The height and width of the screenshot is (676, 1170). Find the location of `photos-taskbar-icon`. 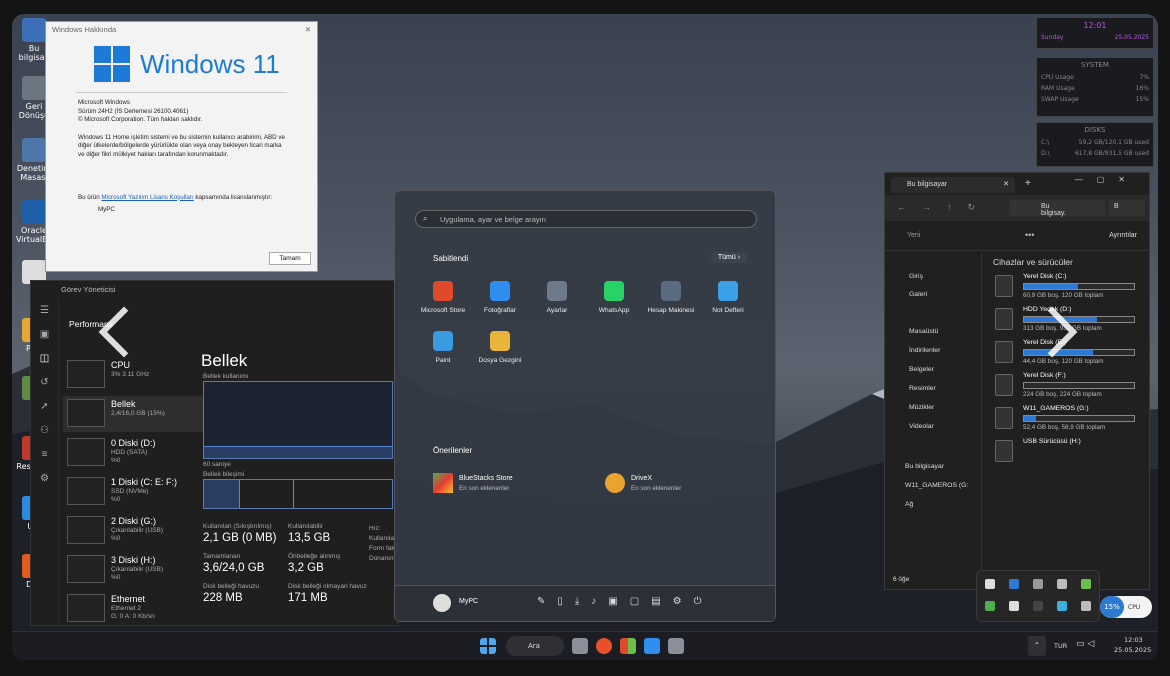

photos-taskbar-icon is located at coordinates (652, 646).